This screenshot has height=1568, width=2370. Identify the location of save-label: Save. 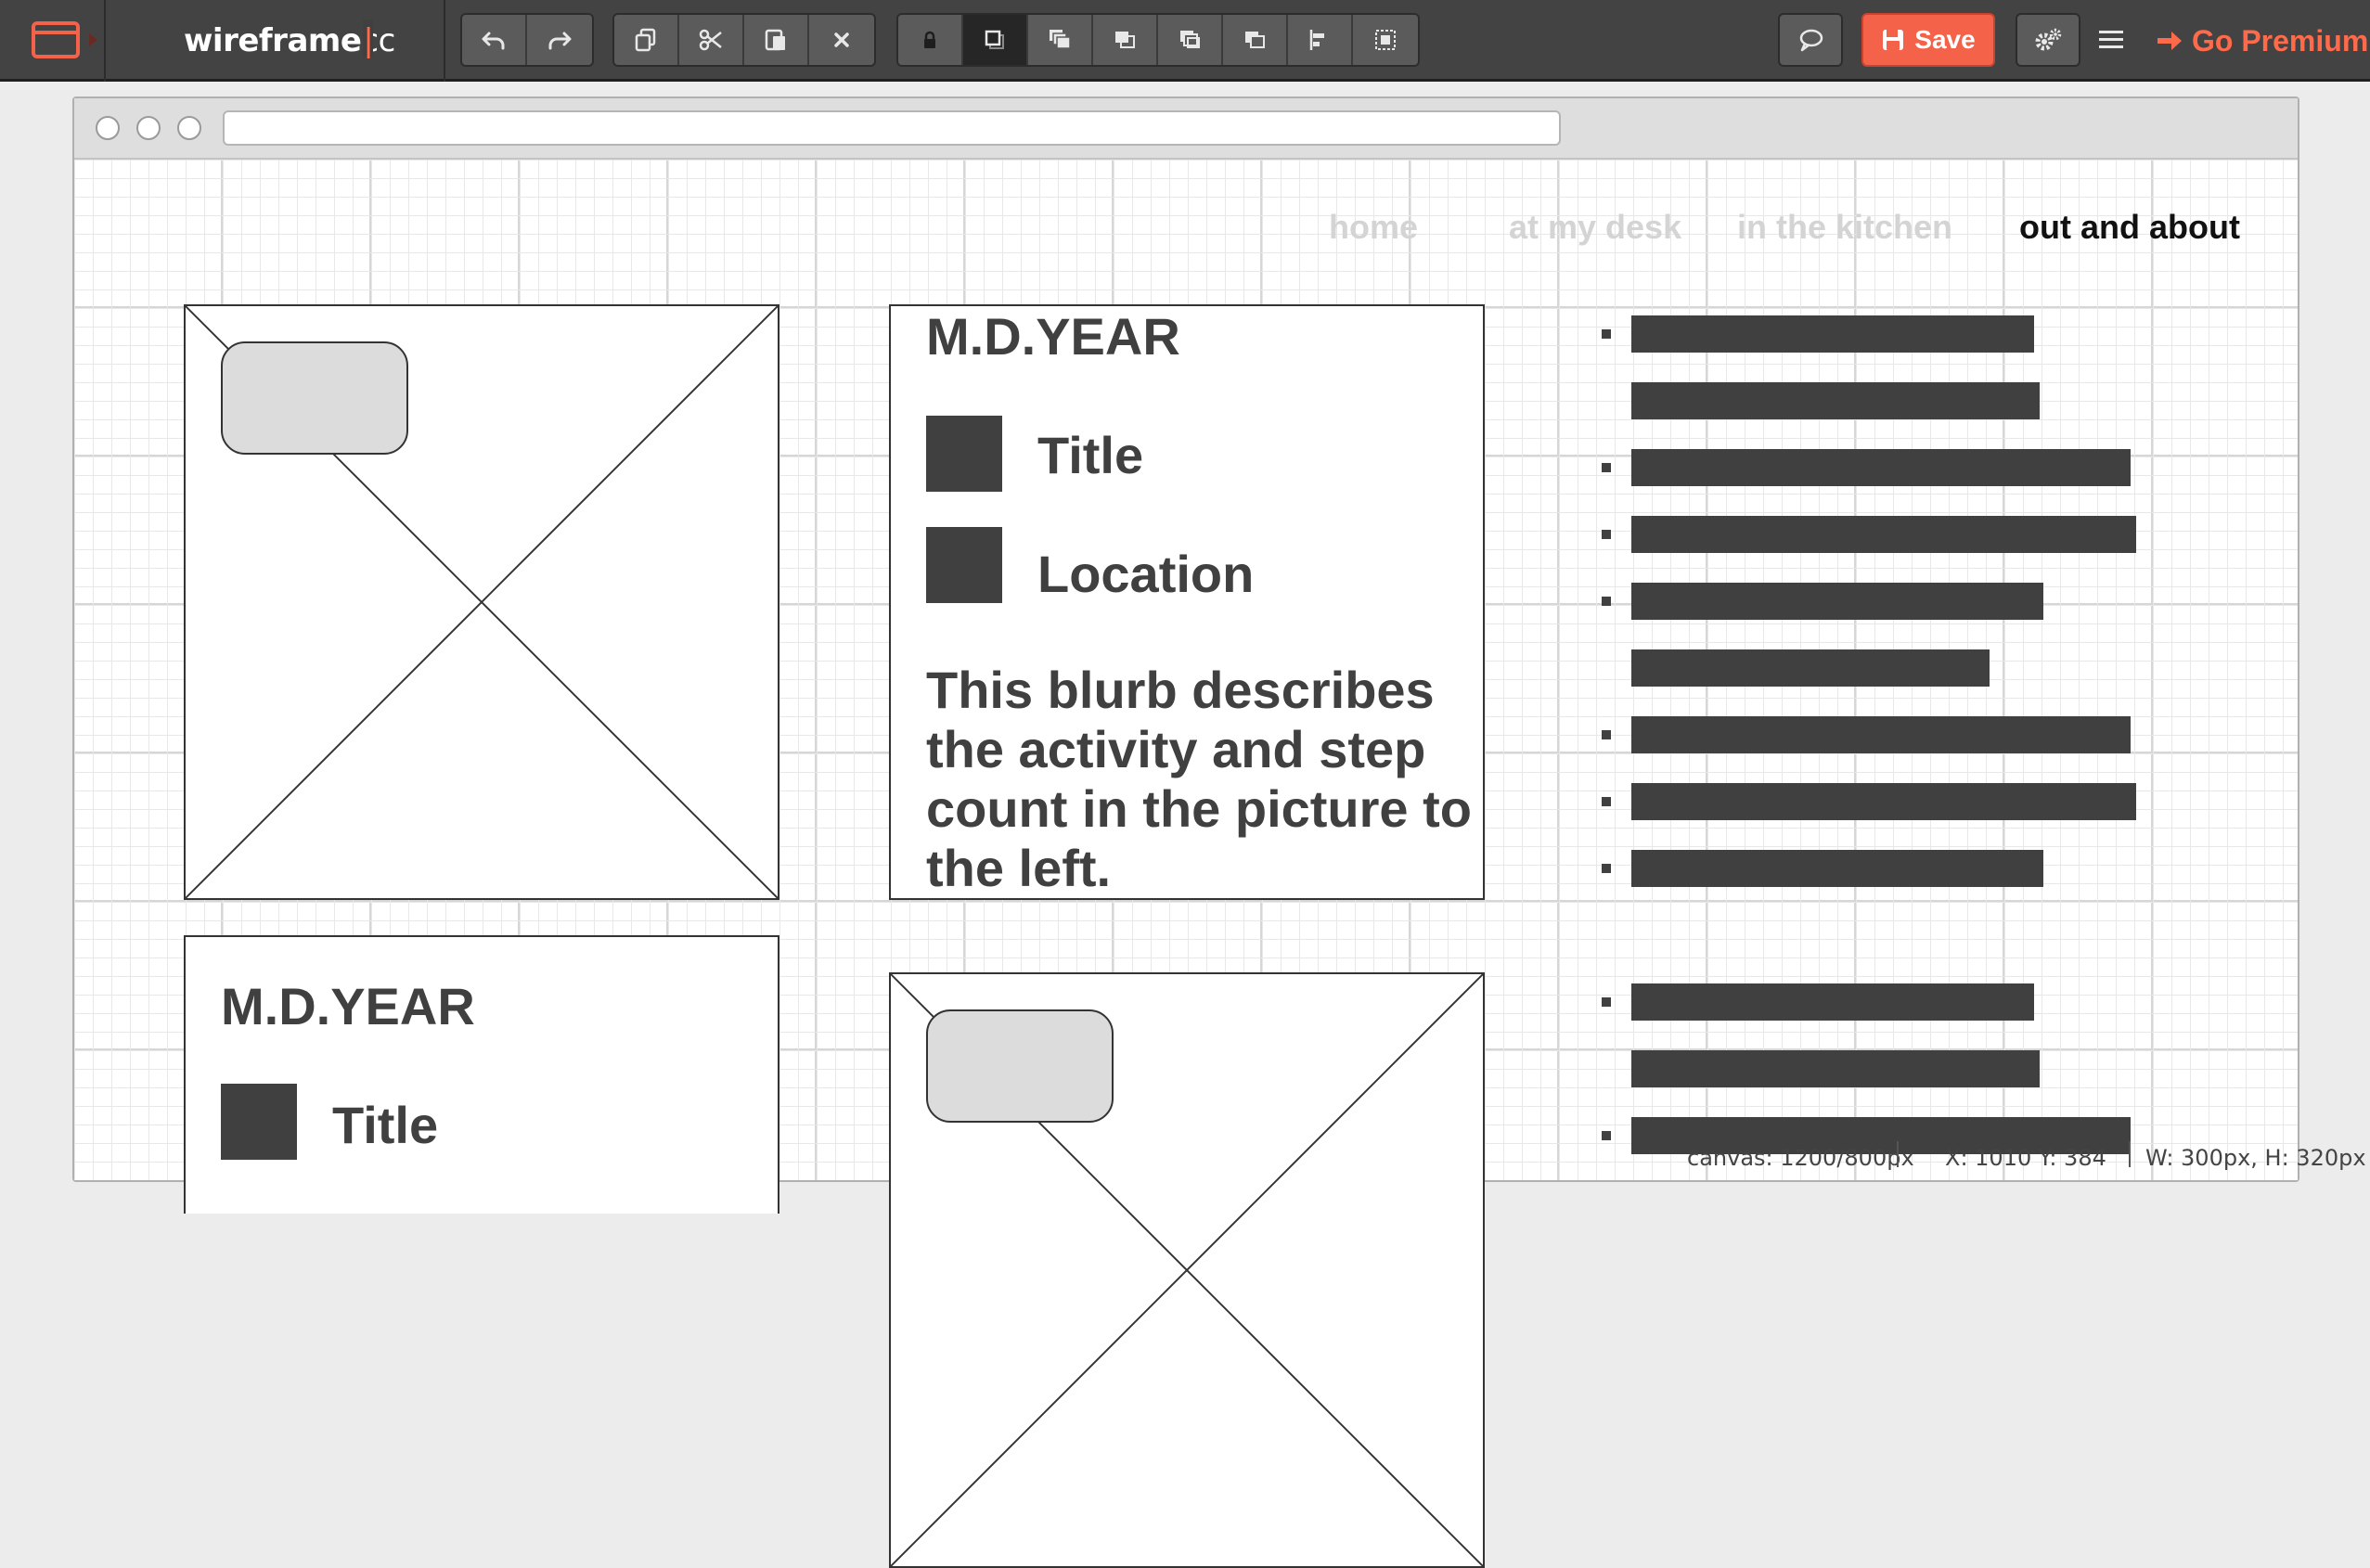
(1945, 40).